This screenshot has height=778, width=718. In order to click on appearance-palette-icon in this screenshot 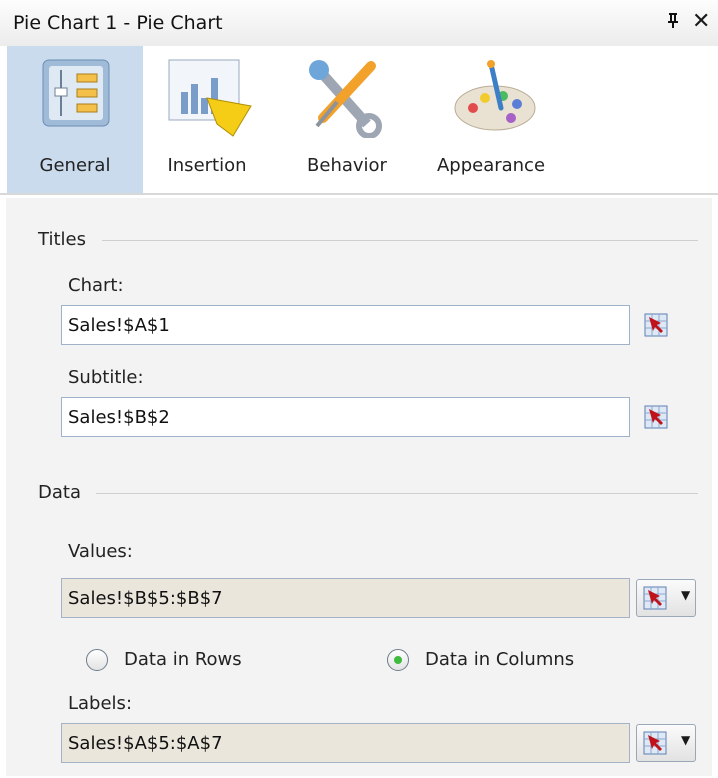, I will do `click(495, 95)`.